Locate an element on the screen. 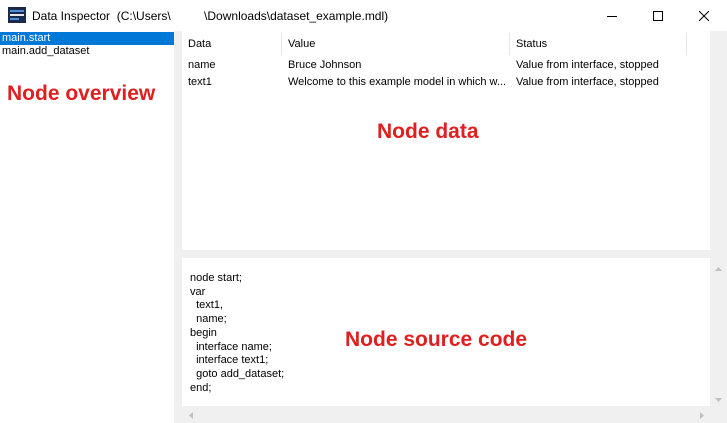 Image resolution: width=727 pixels, height=423 pixels. maximize-icon is located at coordinates (658, 15).